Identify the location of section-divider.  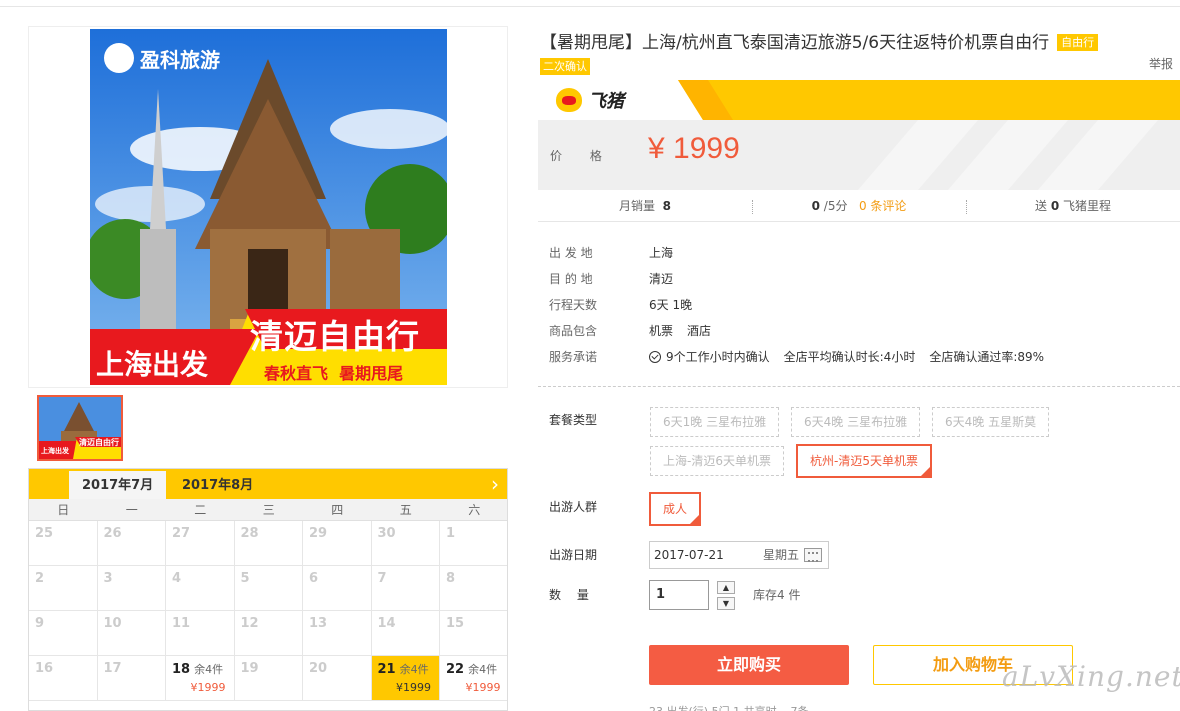
(859, 386).